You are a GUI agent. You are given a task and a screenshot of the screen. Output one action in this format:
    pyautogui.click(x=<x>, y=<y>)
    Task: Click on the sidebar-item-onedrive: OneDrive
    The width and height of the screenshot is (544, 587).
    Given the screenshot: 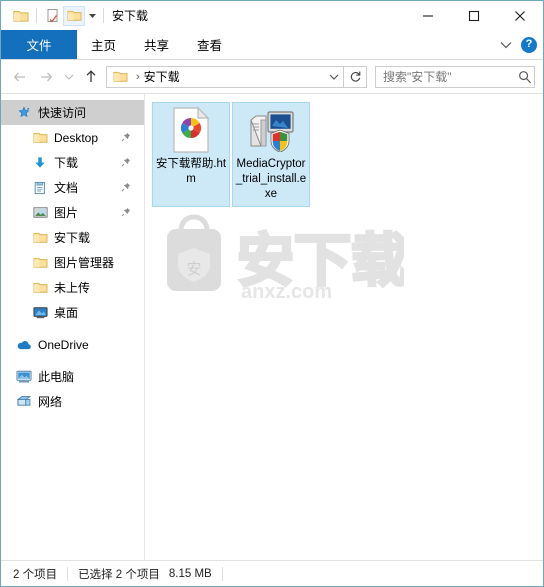 What is the action you would take?
    pyautogui.click(x=72, y=344)
    